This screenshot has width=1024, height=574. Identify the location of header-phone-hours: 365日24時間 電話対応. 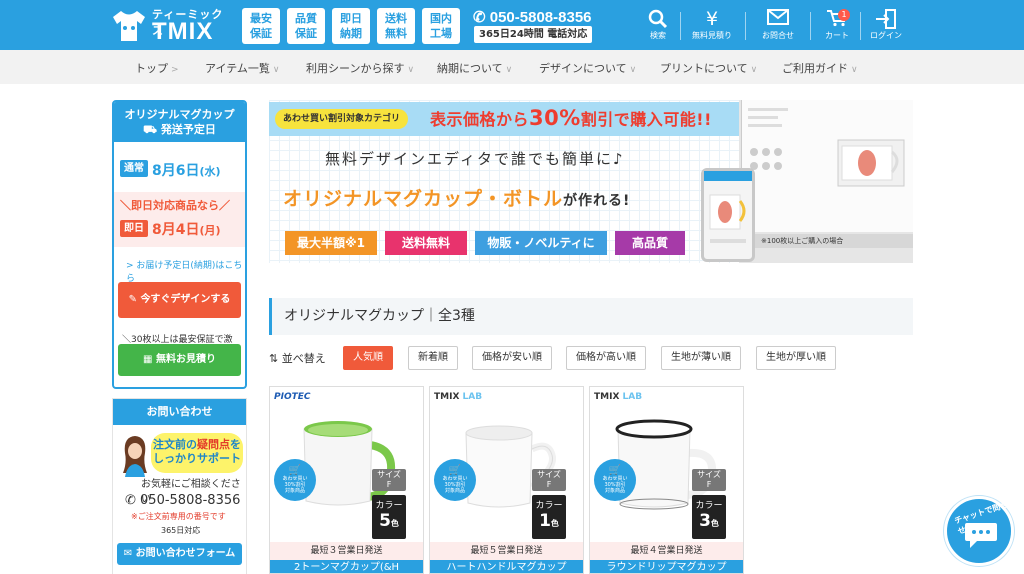
(533, 34).